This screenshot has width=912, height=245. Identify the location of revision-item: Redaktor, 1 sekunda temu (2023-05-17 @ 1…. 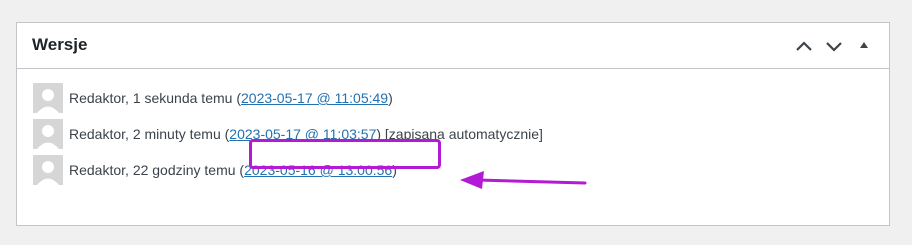
(461, 98).